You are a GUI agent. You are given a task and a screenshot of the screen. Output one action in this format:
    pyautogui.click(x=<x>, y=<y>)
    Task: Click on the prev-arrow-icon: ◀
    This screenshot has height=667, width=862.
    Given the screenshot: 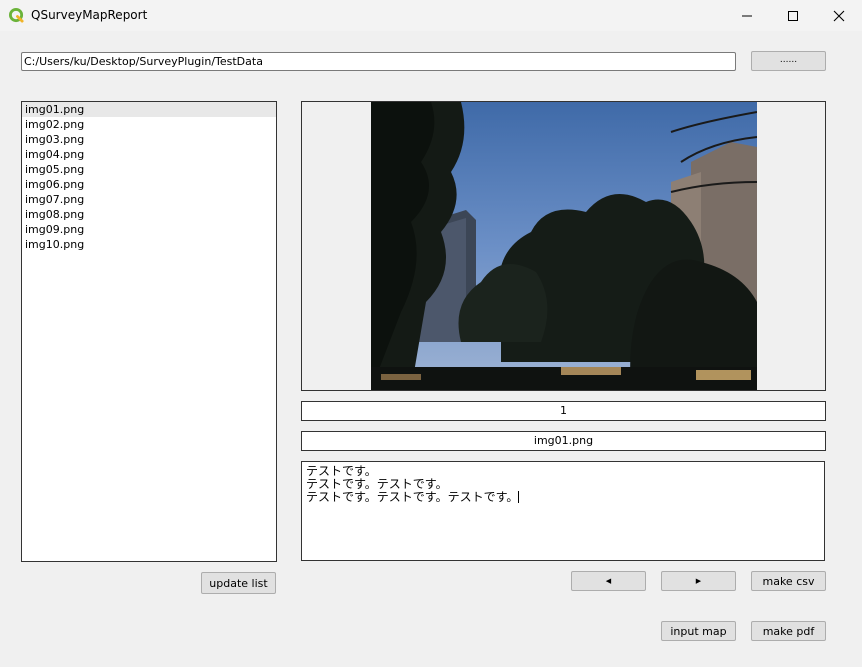 What is the action you would take?
    pyautogui.click(x=608, y=581)
    